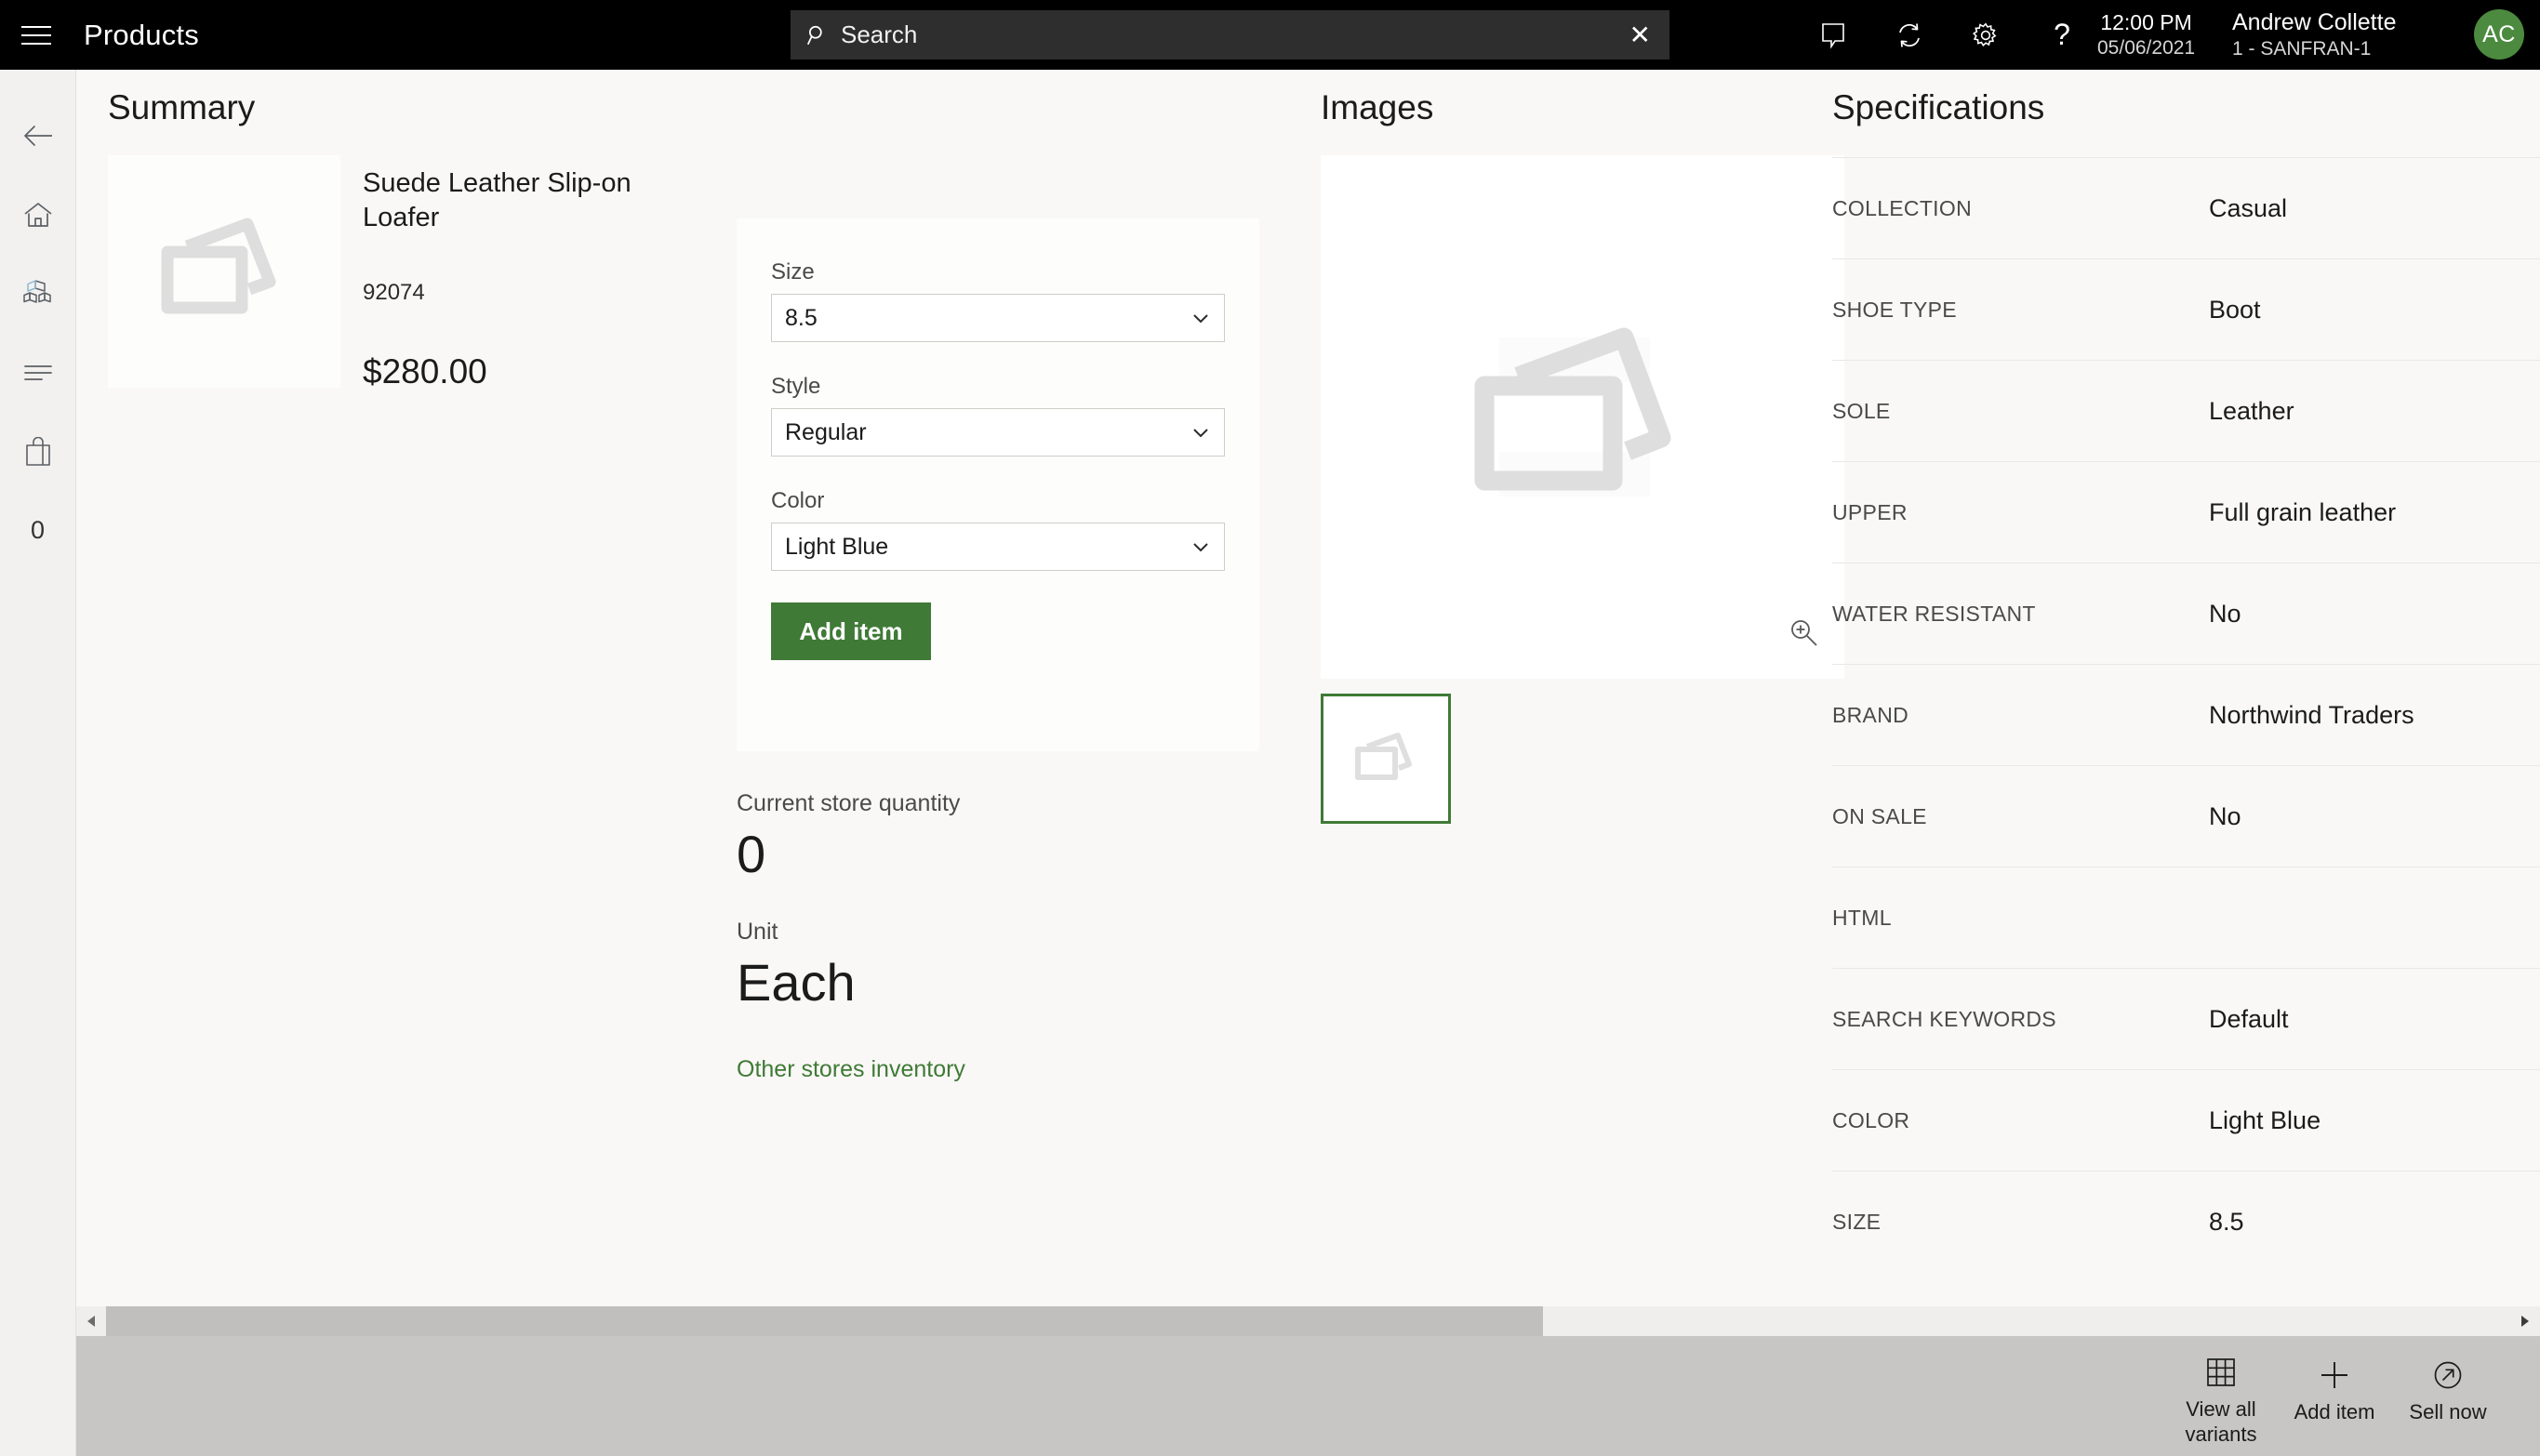  Describe the element at coordinates (825, 1321) in the screenshot. I see `scrollbar-thumb` at that location.